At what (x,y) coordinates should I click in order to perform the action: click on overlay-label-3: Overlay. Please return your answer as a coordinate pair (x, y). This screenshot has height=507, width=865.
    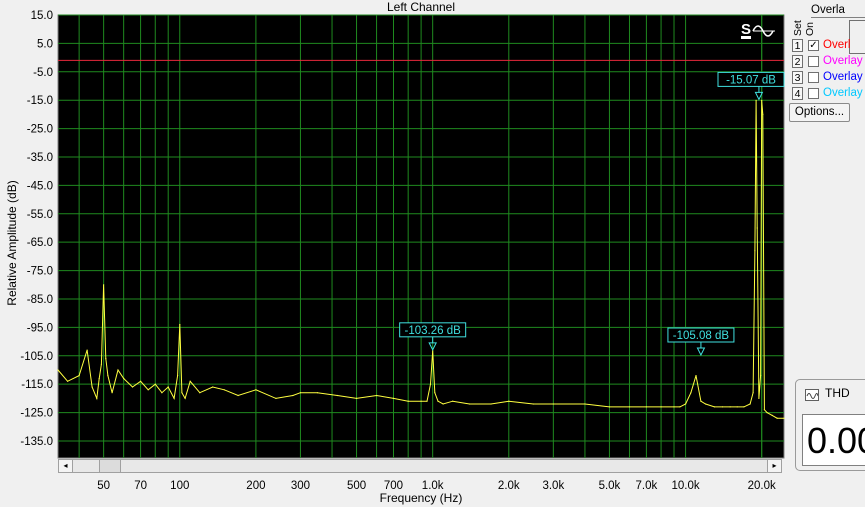
    Looking at the image, I should click on (843, 77).